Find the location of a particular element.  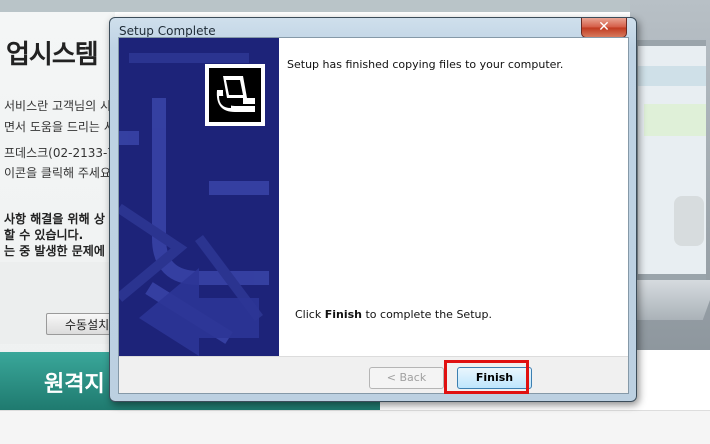

background-bold-line: 사항 해결을 위해 상 is located at coordinates (54, 219).